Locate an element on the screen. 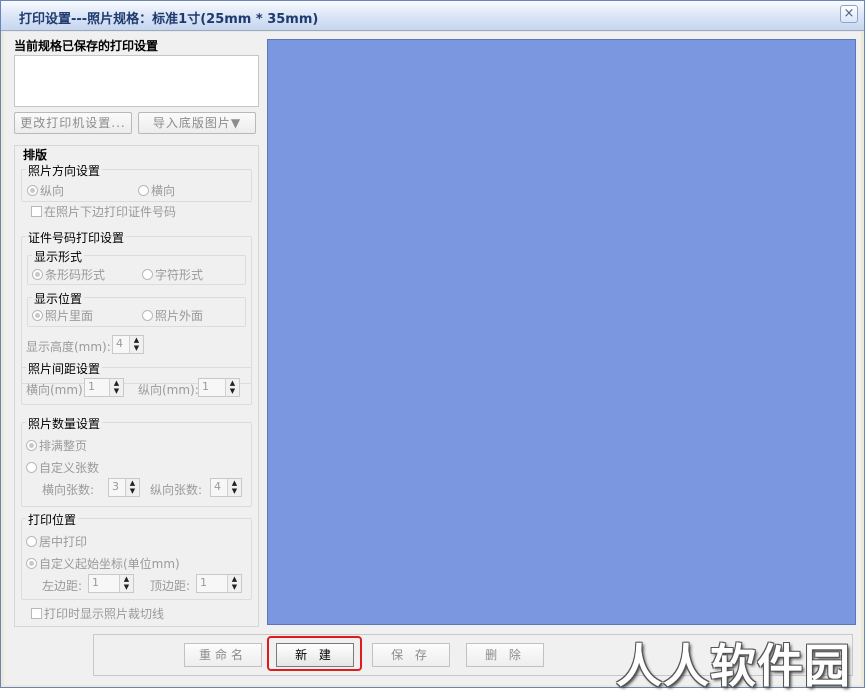 This screenshot has width=865, height=696. count-h-value: 3 is located at coordinates (115, 486).